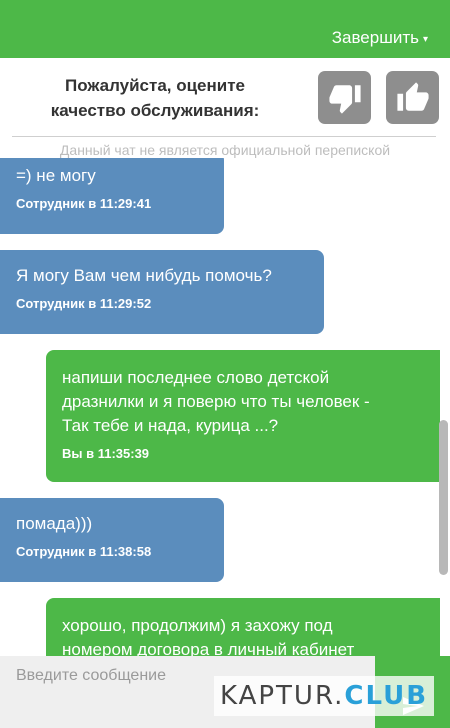 The image size is (450, 728). I want to click on message-text: Я могу Вам чем нибудь помочь?, so click(144, 275).